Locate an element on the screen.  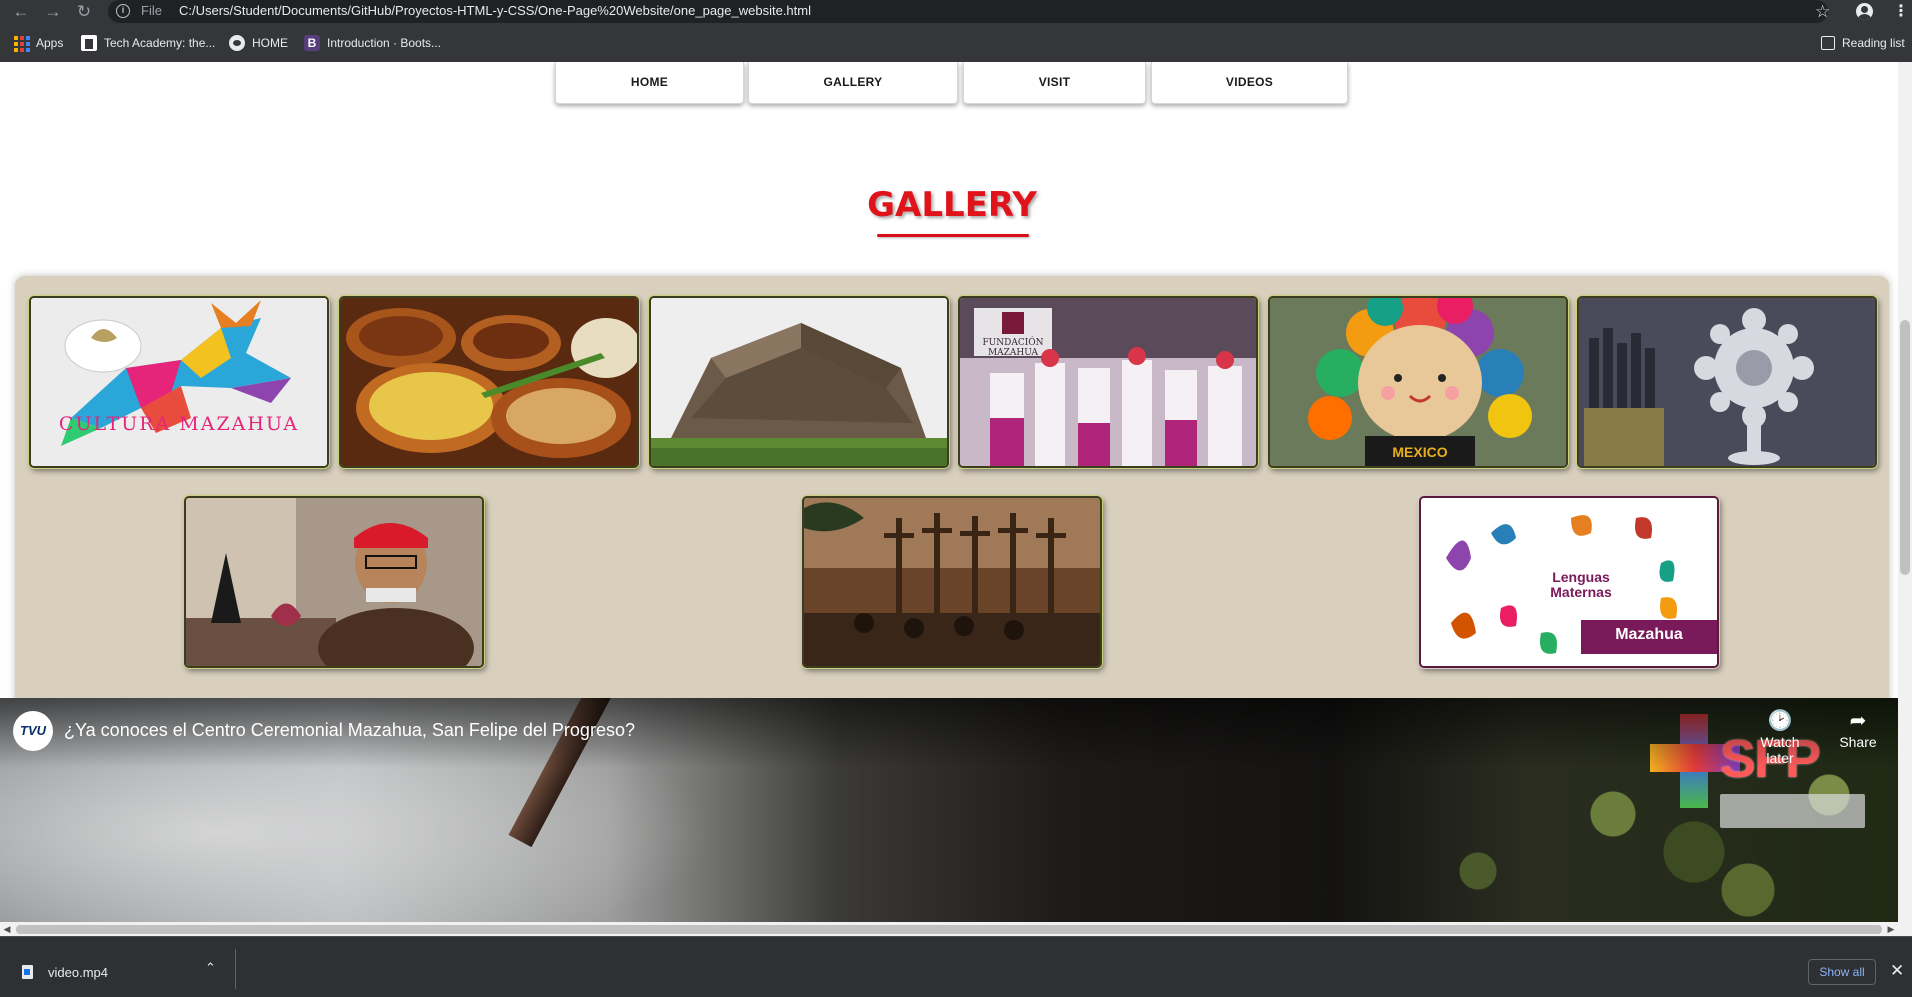
bookmark-home: HOME is located at coordinates (258, 43).